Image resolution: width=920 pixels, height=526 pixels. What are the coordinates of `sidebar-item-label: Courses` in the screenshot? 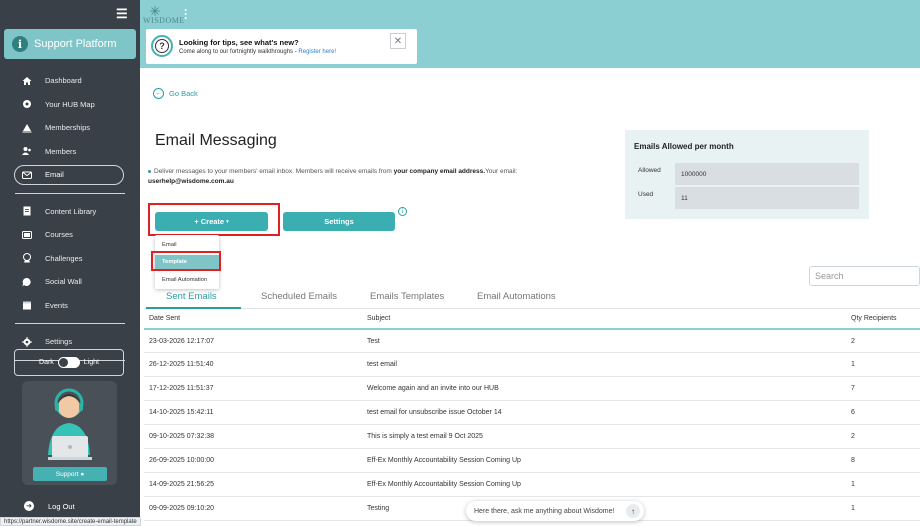 It's located at (59, 235).